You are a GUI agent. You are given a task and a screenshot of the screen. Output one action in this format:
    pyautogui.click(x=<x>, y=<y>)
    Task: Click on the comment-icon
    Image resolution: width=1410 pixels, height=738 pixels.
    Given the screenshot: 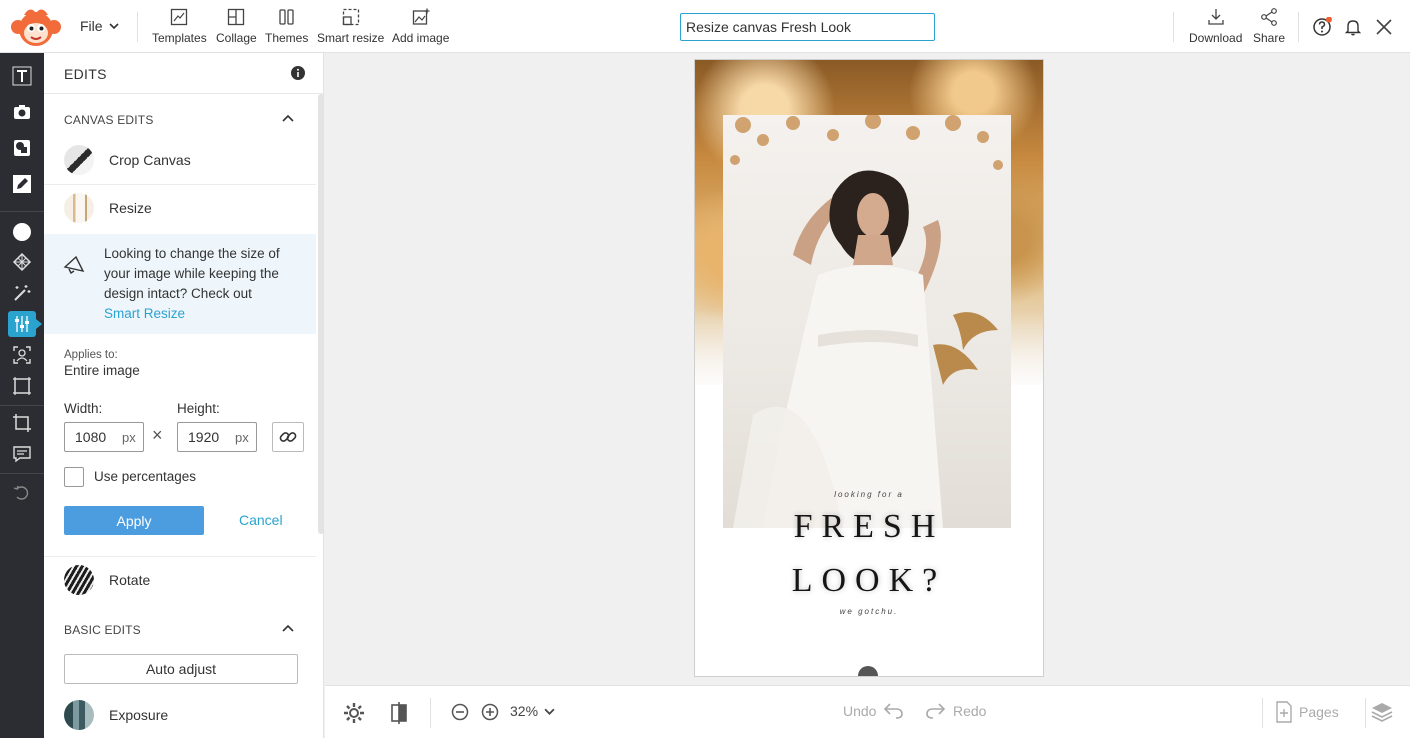 What is the action you would take?
    pyautogui.click(x=22, y=454)
    